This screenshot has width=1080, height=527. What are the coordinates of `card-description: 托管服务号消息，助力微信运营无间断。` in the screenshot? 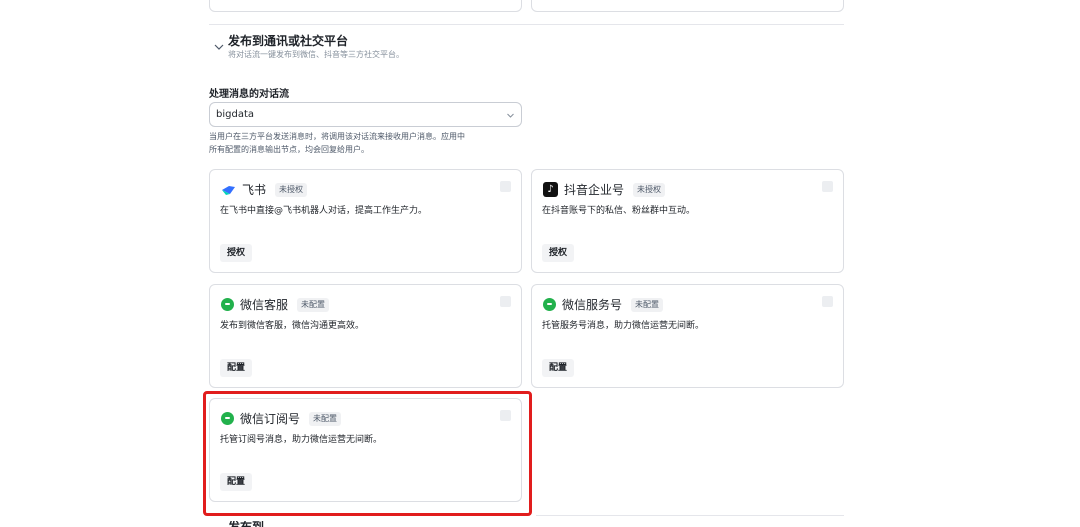 It's located at (623, 326).